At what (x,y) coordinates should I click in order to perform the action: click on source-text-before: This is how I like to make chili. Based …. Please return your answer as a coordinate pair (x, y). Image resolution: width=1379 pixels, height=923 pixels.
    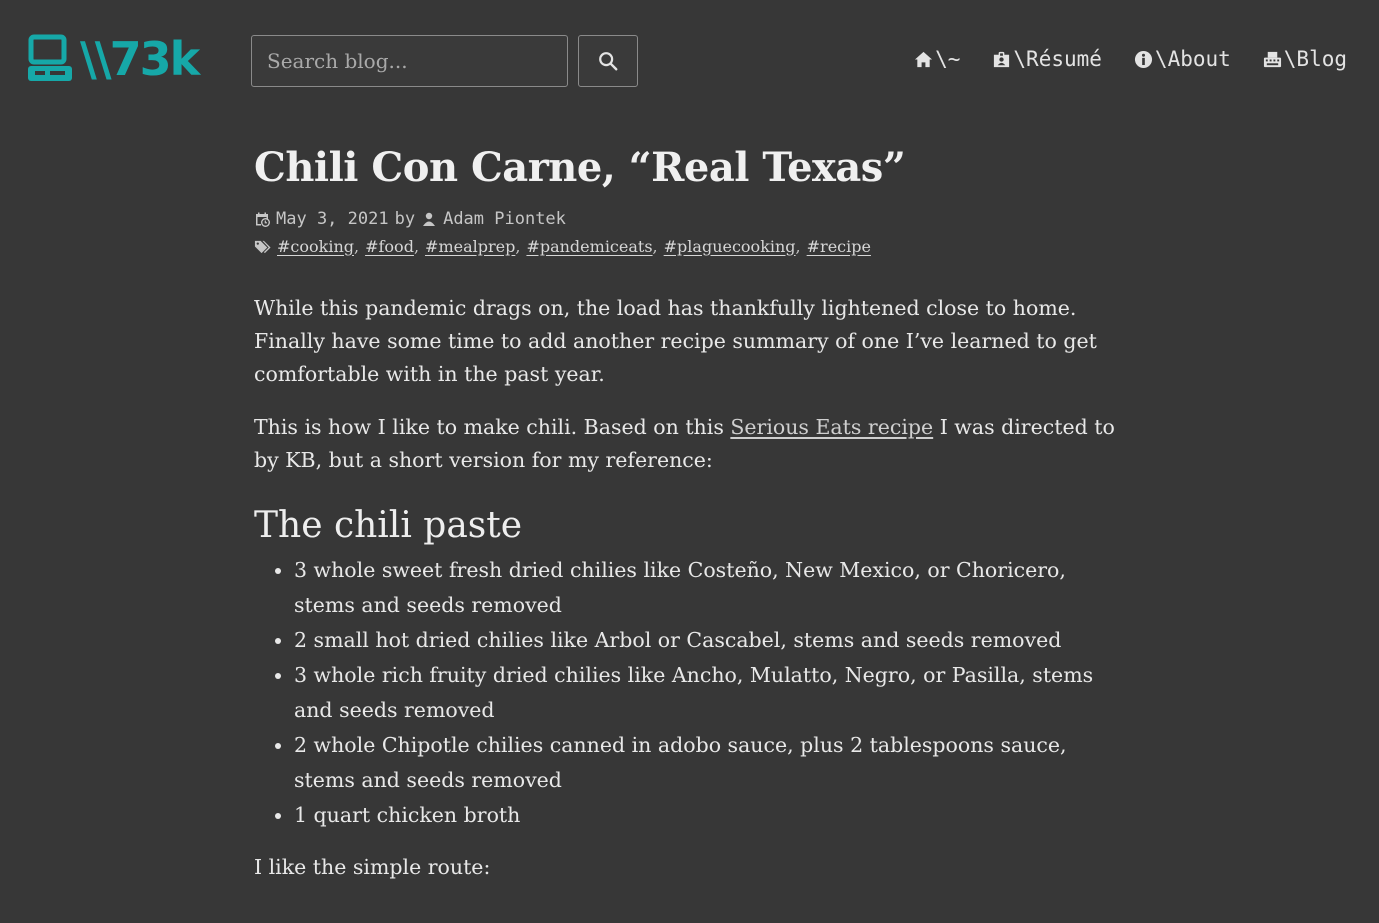
    Looking at the image, I should click on (492, 427).